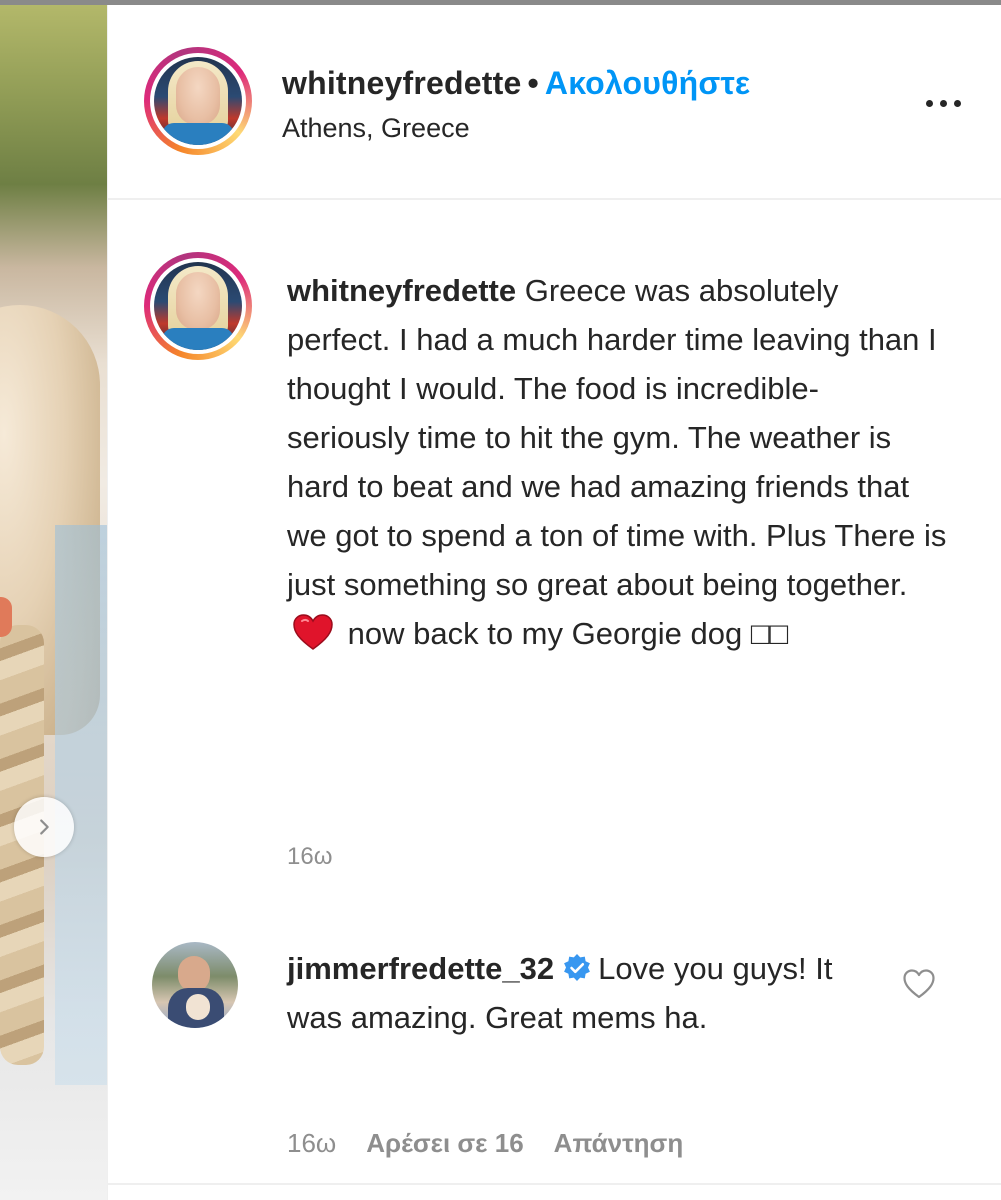  I want to click on comment-timestamp: 16ω, so click(311, 1143).